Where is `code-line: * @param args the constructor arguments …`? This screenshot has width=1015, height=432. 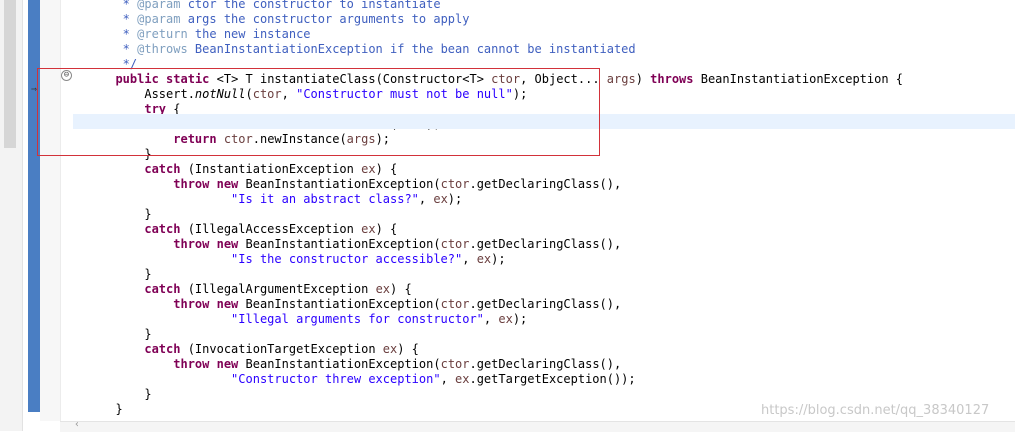
code-line: * @param args the constructor arguments … is located at coordinates (285, 19).